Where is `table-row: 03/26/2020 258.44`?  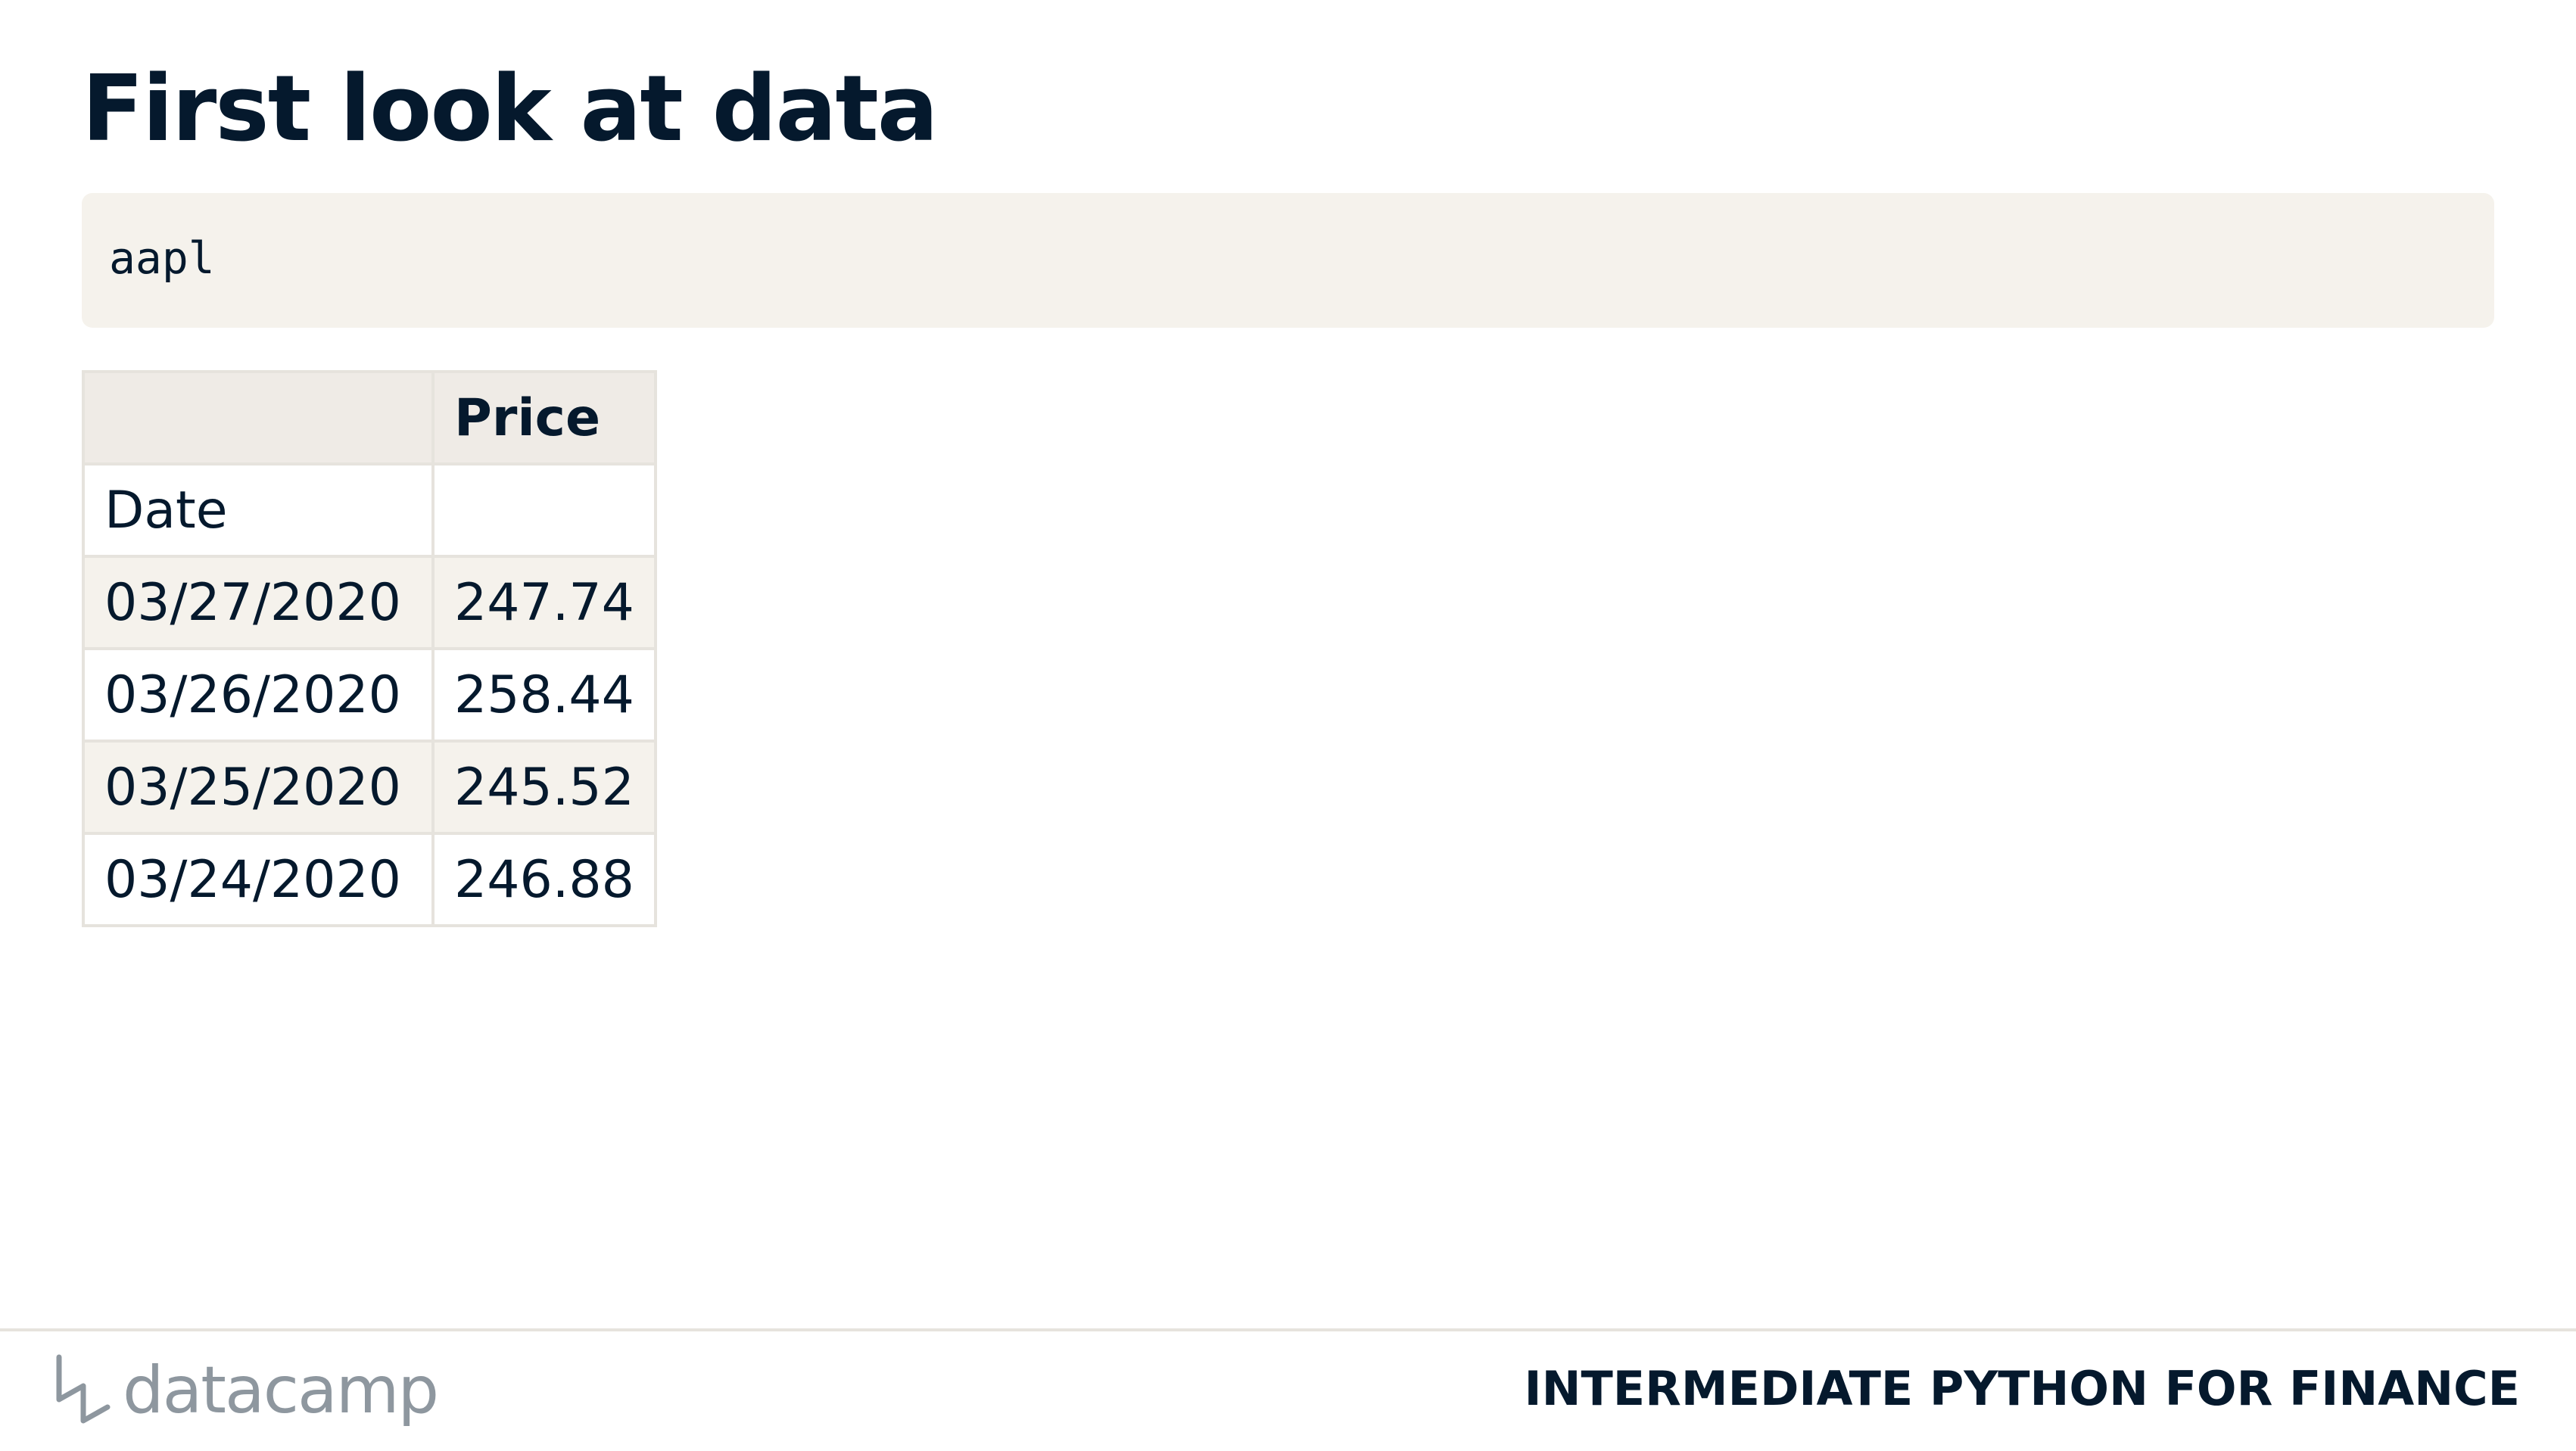
table-row: 03/26/2020 258.44 is located at coordinates (369, 695).